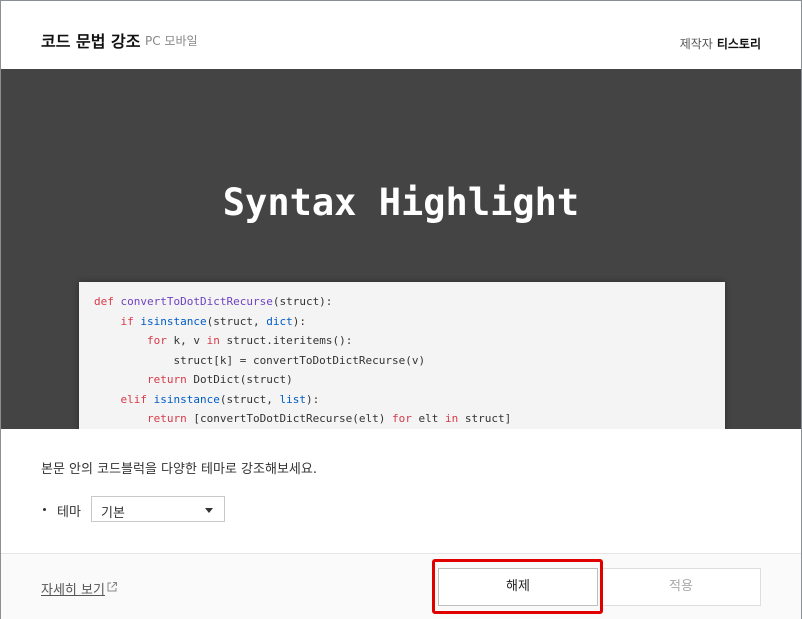  I want to click on theme-select: 기본, so click(158, 509).